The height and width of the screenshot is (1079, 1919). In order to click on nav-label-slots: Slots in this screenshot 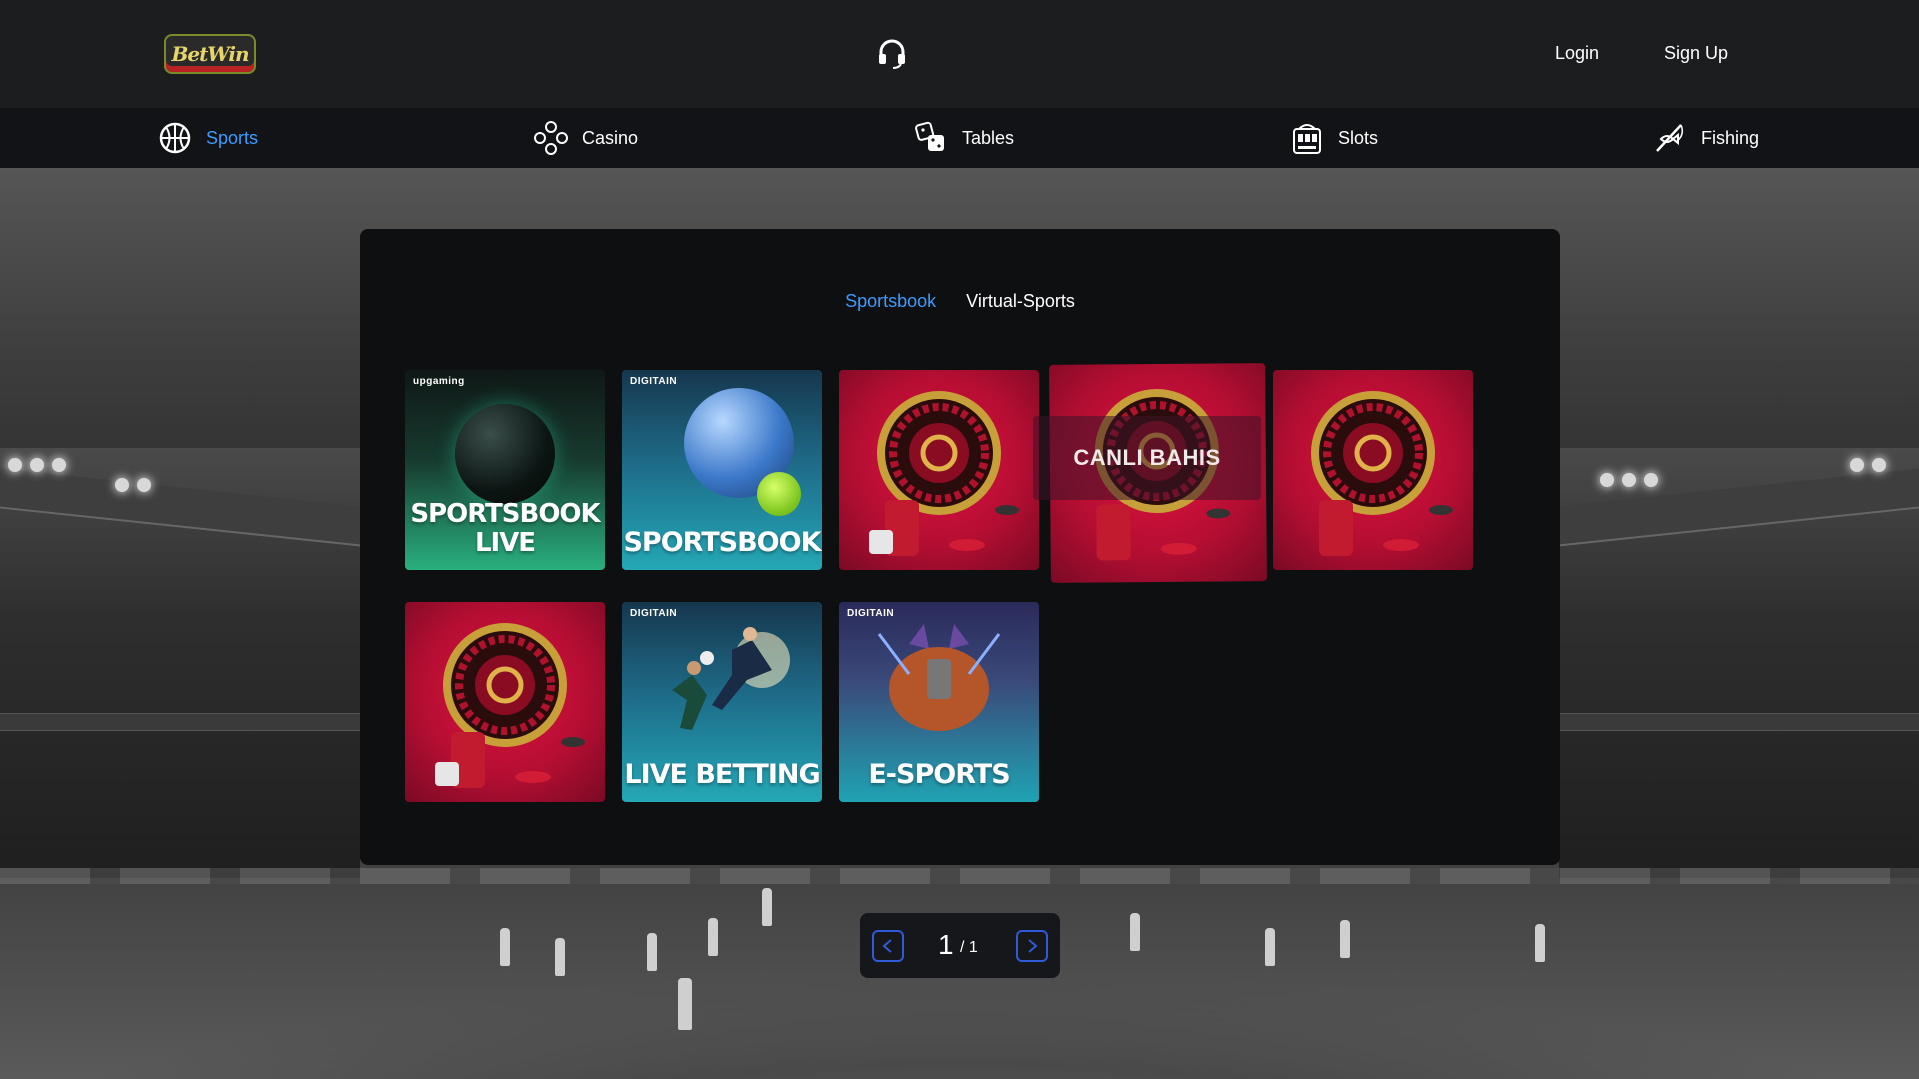, I will do `click(1358, 137)`.